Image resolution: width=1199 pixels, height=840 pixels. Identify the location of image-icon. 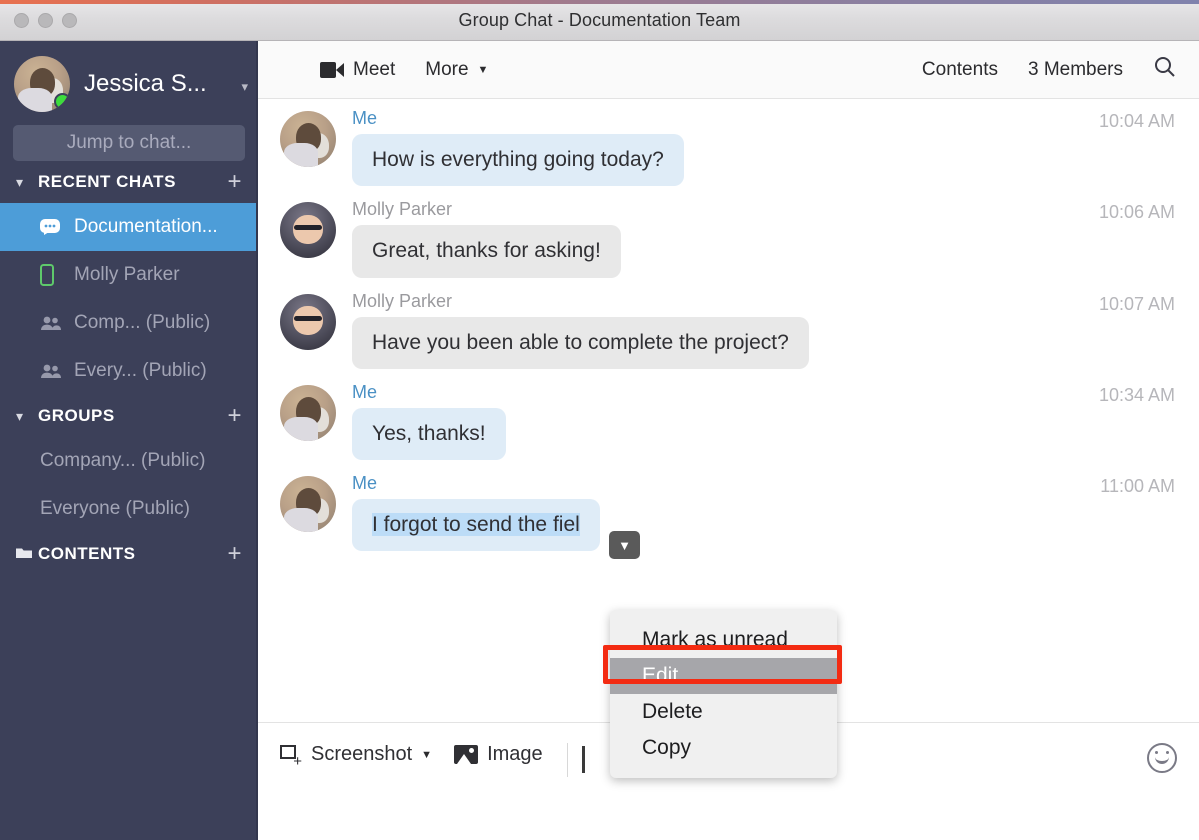
(466, 754).